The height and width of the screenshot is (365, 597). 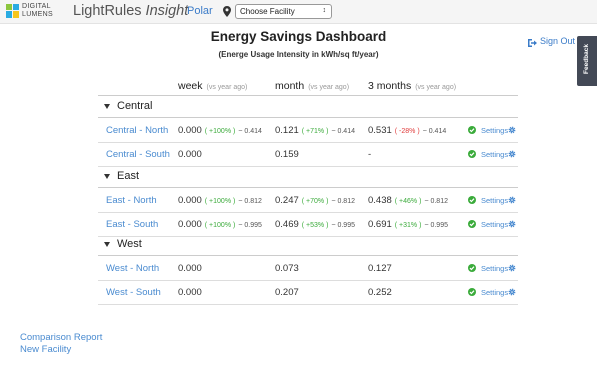 I want to click on cell-change: ( -28% ), so click(x=407, y=131).